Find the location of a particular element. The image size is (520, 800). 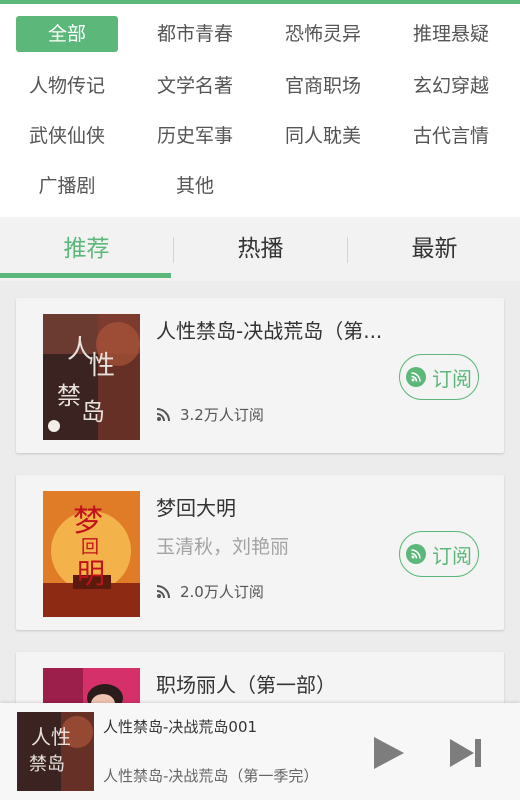

category-workplace: 官商职场 is located at coordinates (323, 86).